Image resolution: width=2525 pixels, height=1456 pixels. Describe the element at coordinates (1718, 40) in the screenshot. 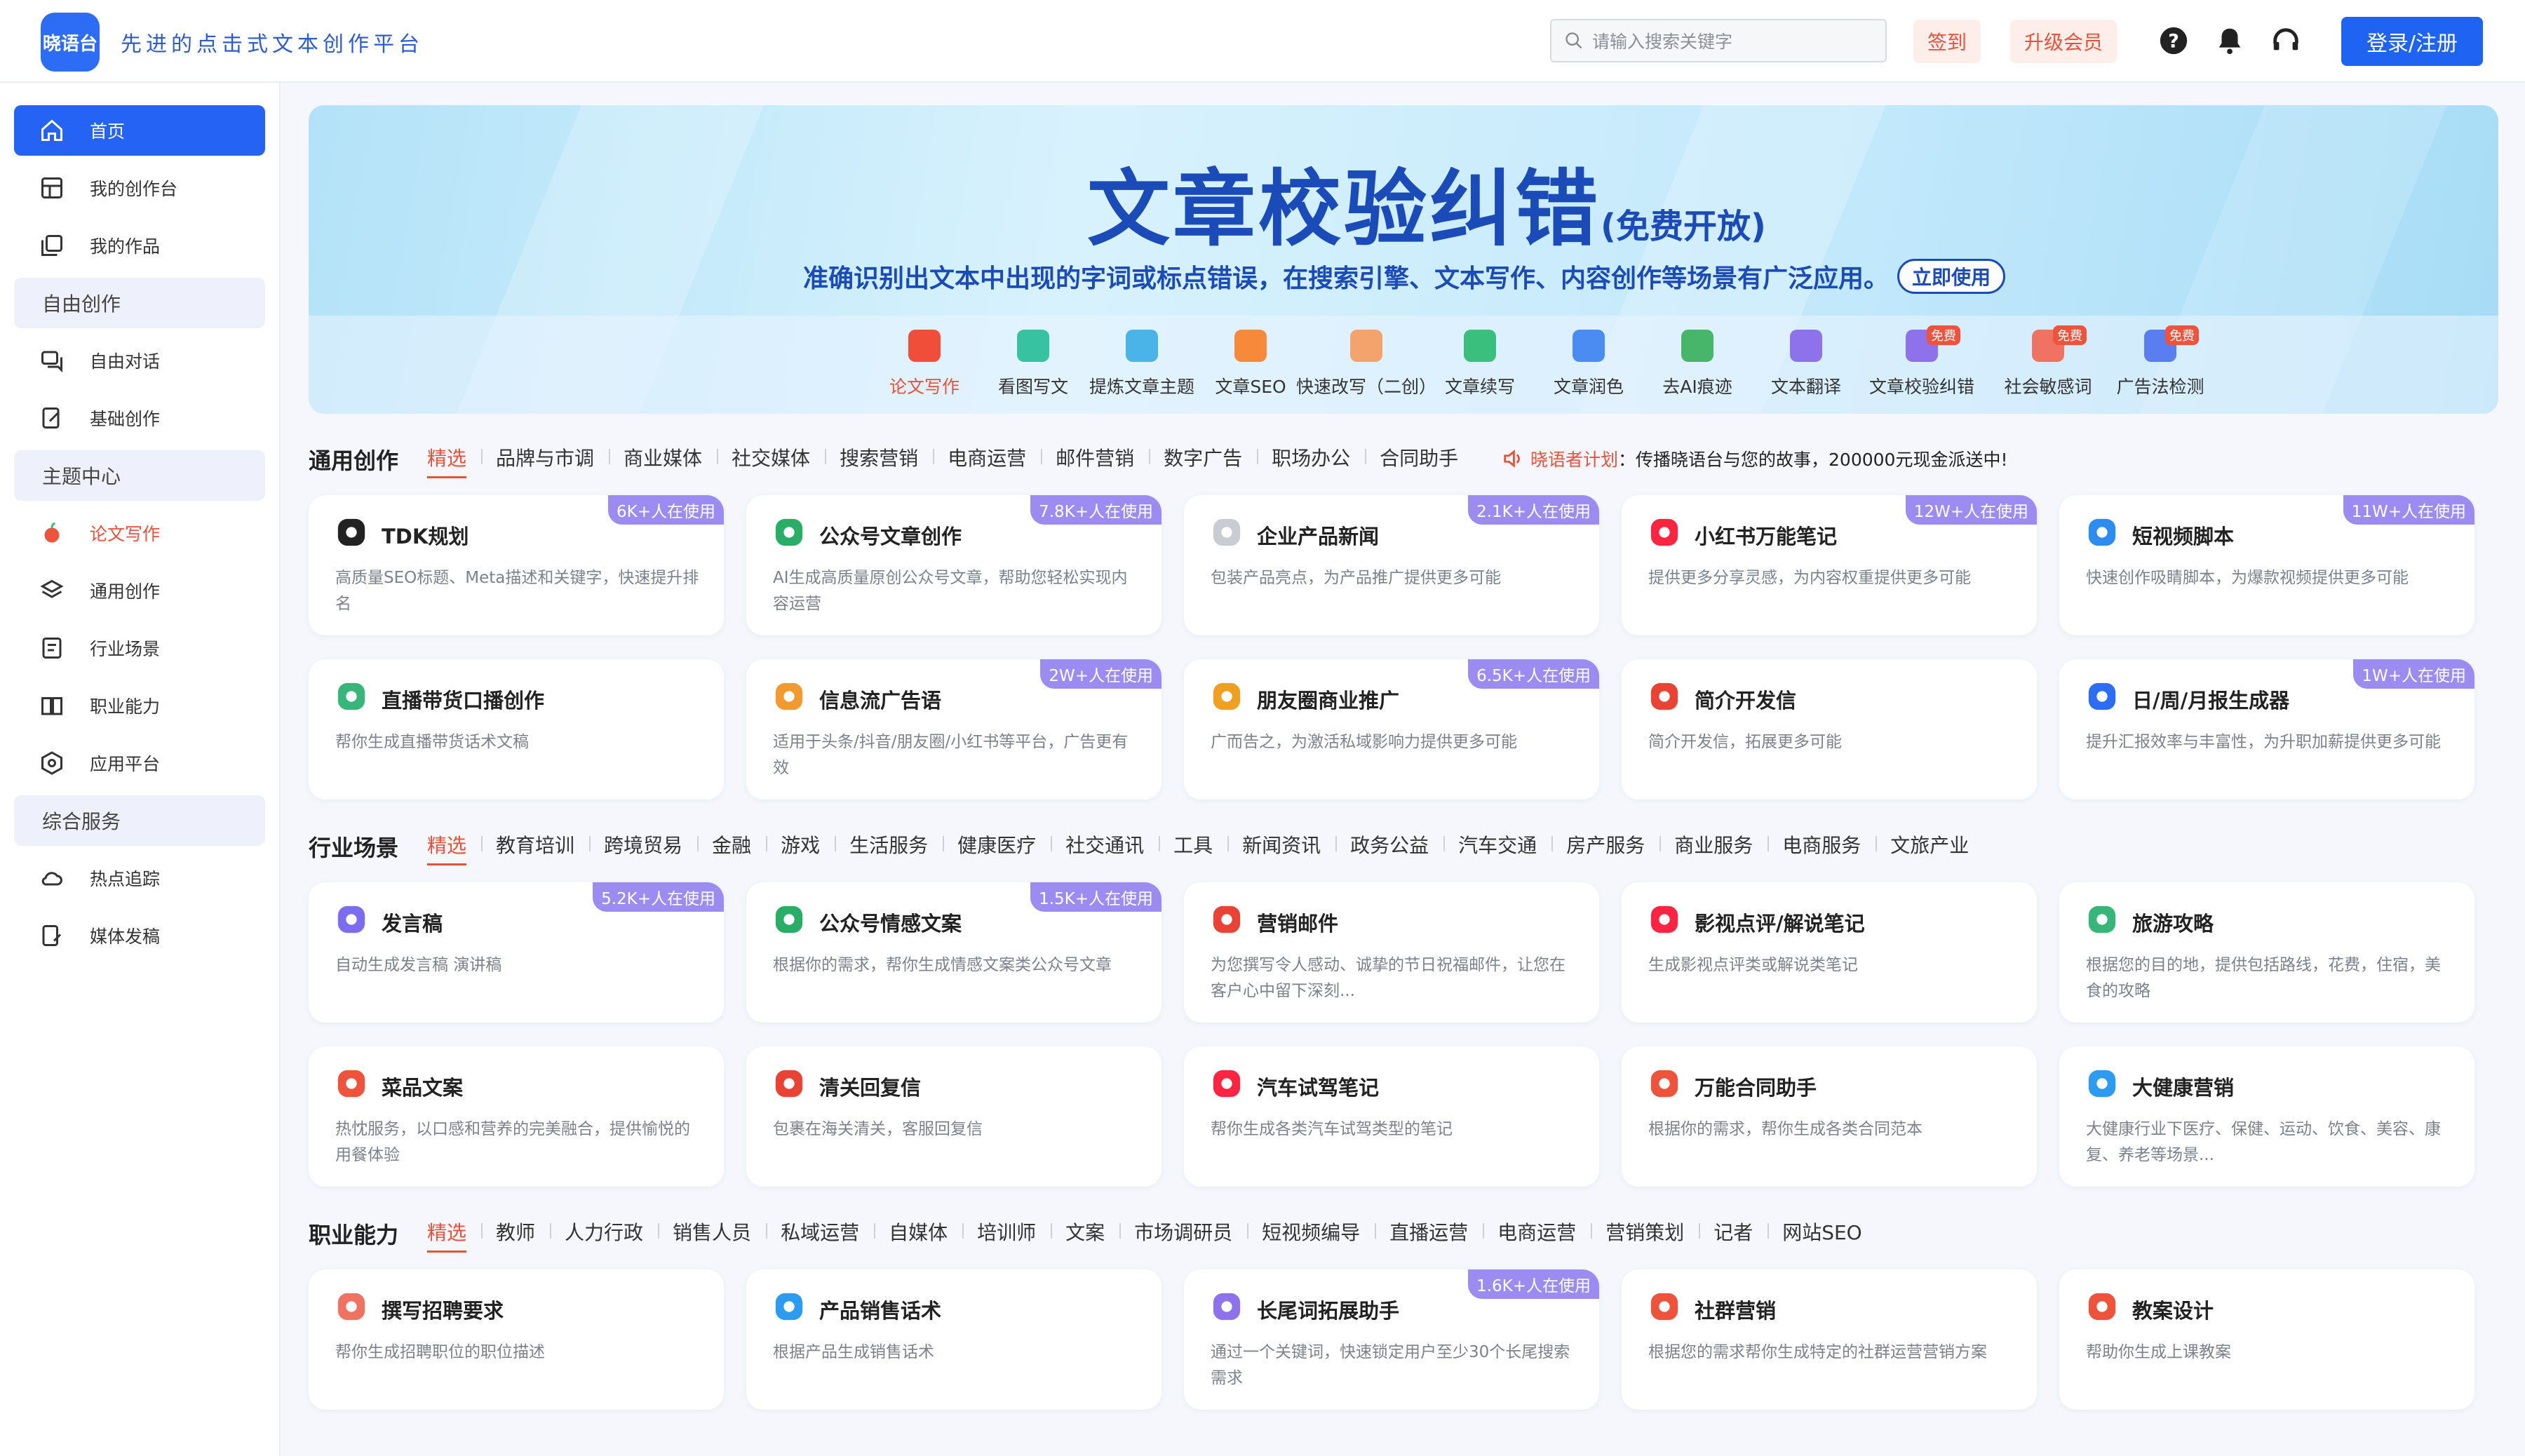

I see `search-input: 请输入搜索关键字` at that location.